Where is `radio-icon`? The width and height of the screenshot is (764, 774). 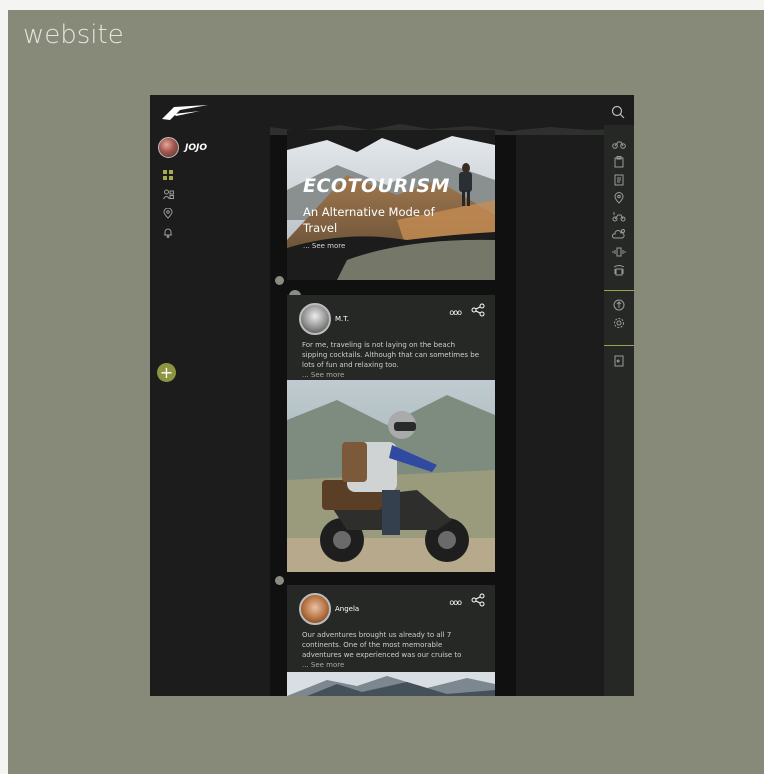
radio-icon is located at coordinates (619, 270).